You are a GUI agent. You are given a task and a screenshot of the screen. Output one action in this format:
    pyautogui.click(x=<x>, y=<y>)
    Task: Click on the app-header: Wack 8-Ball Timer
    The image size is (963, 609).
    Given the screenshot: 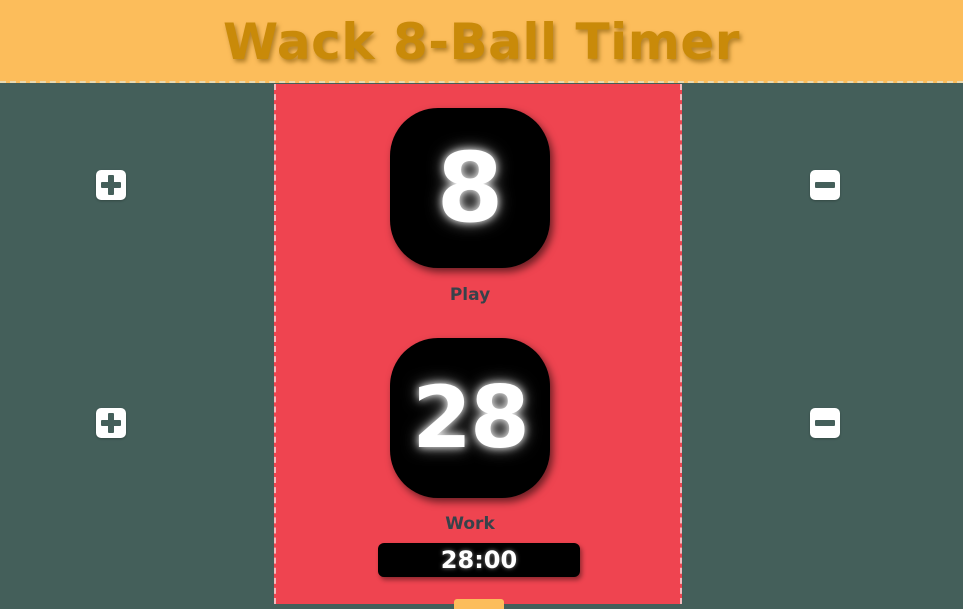 What is the action you would take?
    pyautogui.click(x=481, y=41)
    